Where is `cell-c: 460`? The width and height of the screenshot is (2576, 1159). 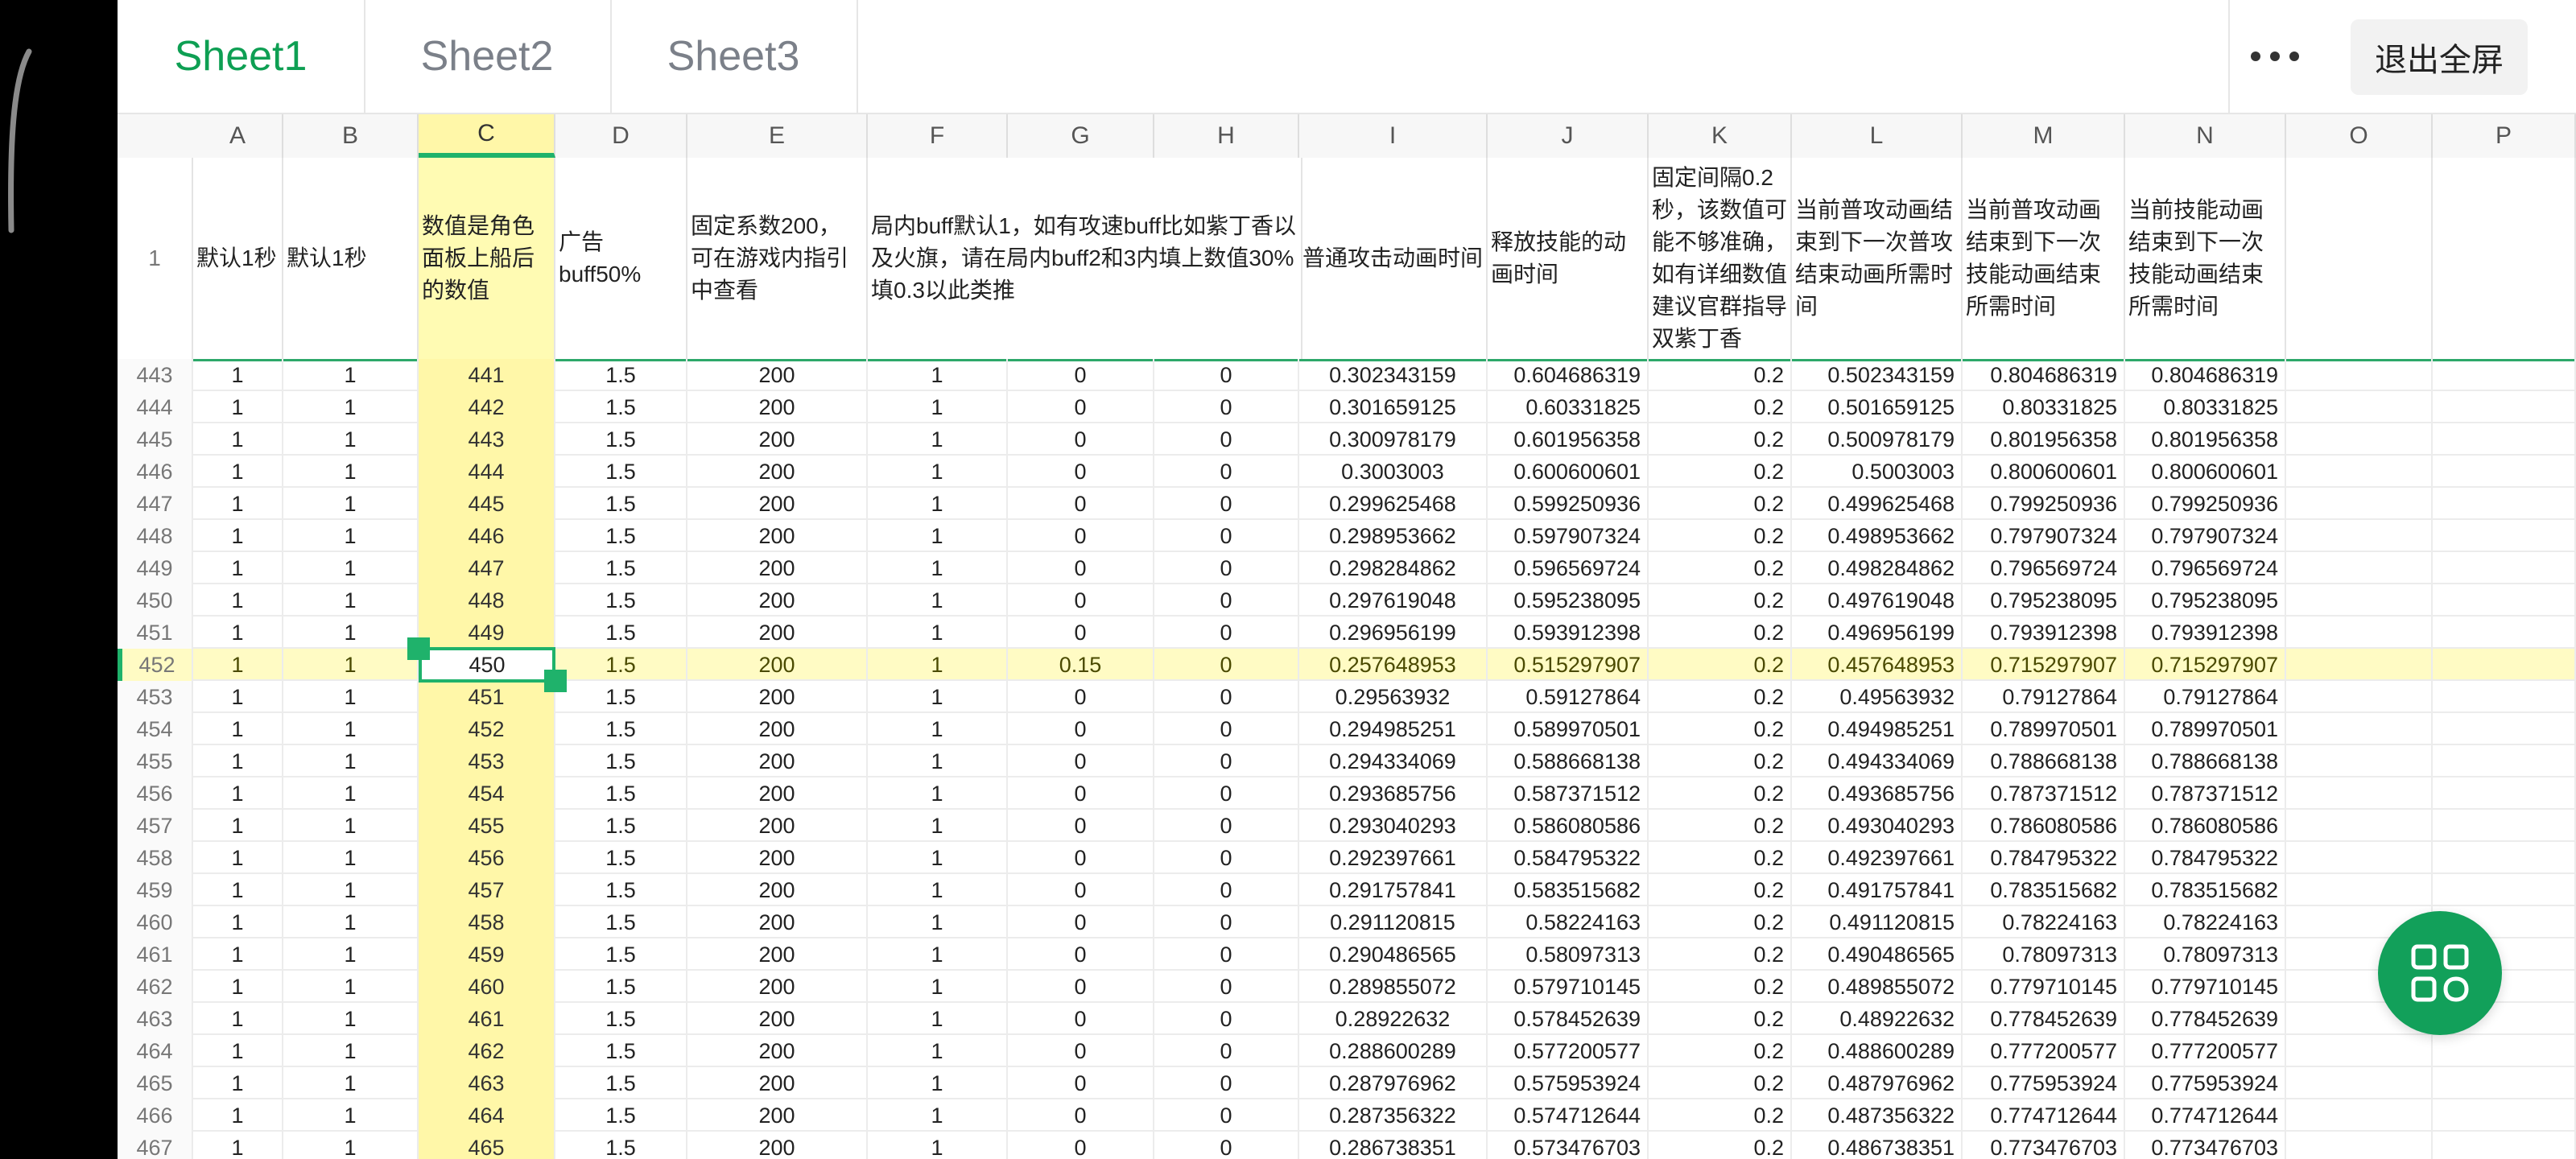 cell-c: 460 is located at coordinates (487, 987).